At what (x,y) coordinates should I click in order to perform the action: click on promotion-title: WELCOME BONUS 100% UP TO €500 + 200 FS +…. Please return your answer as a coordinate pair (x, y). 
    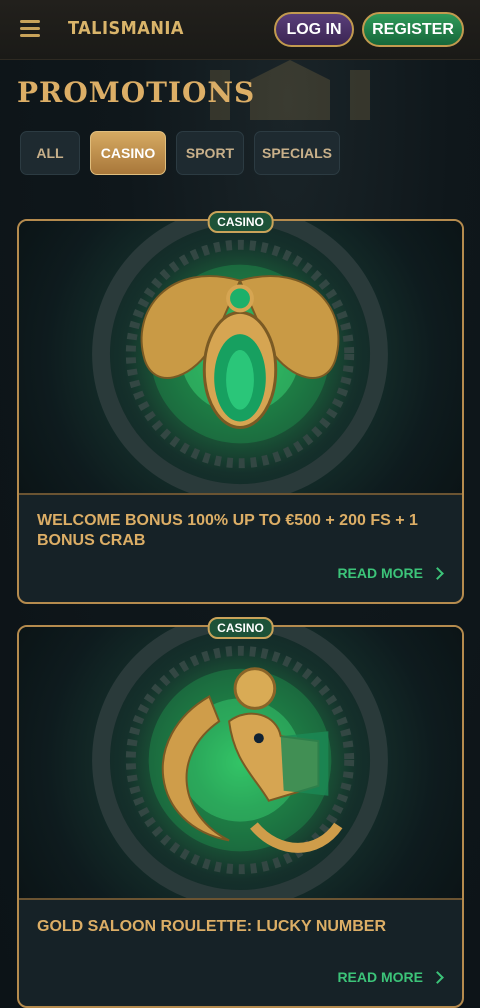
    Looking at the image, I should click on (227, 530).